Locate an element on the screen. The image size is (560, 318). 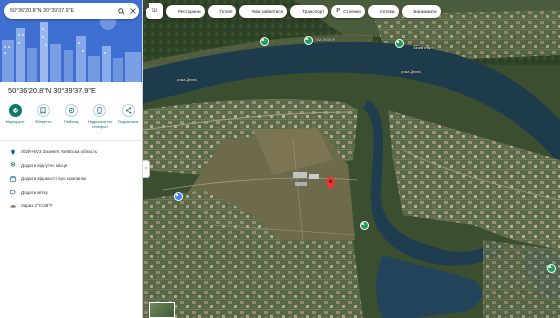
save-button: Зберегти is located at coordinates (43, 116).